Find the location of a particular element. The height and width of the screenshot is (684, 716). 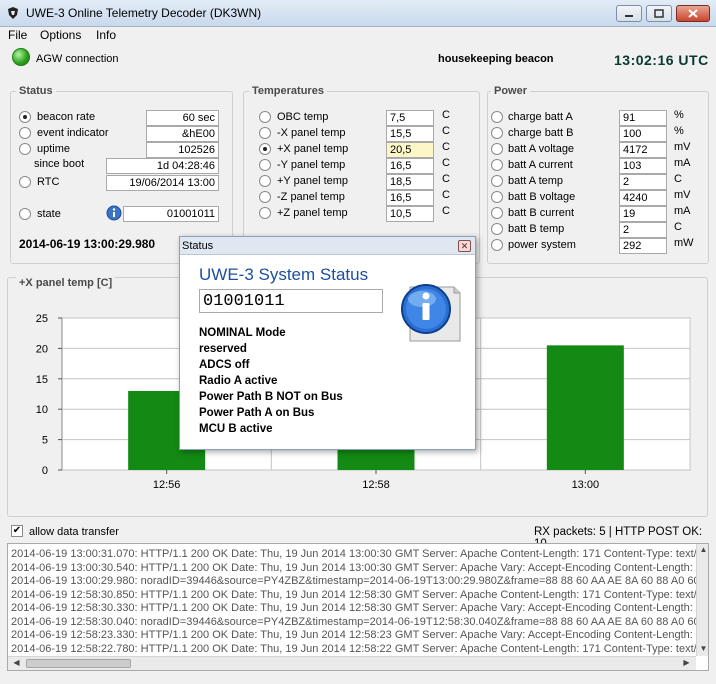

rtc-field: 19/06/2014 13:00 is located at coordinates (162, 183).